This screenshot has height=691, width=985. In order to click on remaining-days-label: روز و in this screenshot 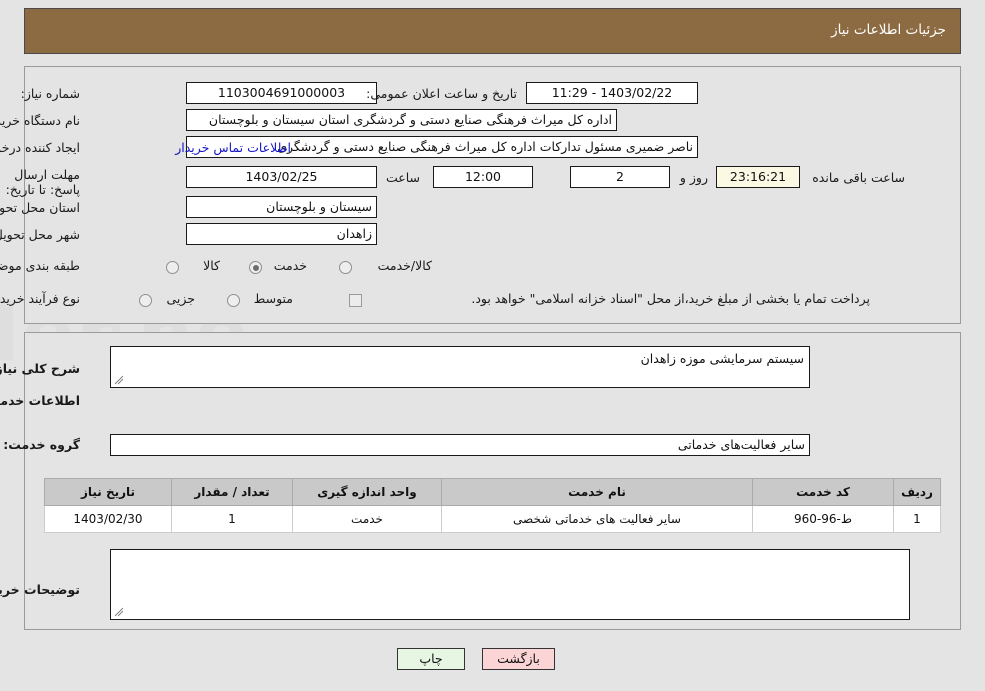, I will do `click(693, 177)`.